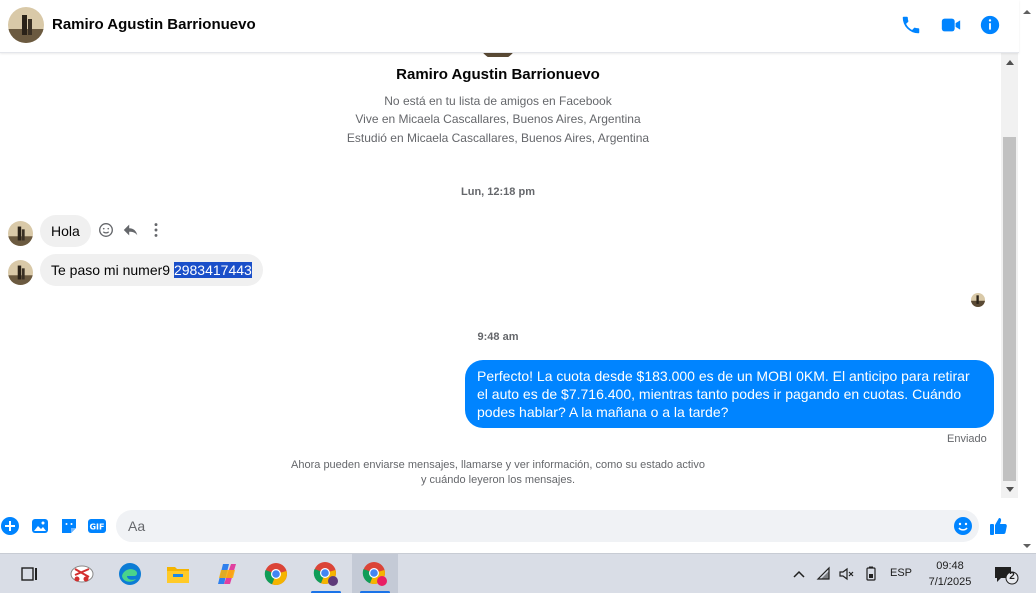 This screenshot has width=1036, height=593. What do you see at coordinates (1006, 575) in the screenshot?
I see `notification-center-icon: 2` at bounding box center [1006, 575].